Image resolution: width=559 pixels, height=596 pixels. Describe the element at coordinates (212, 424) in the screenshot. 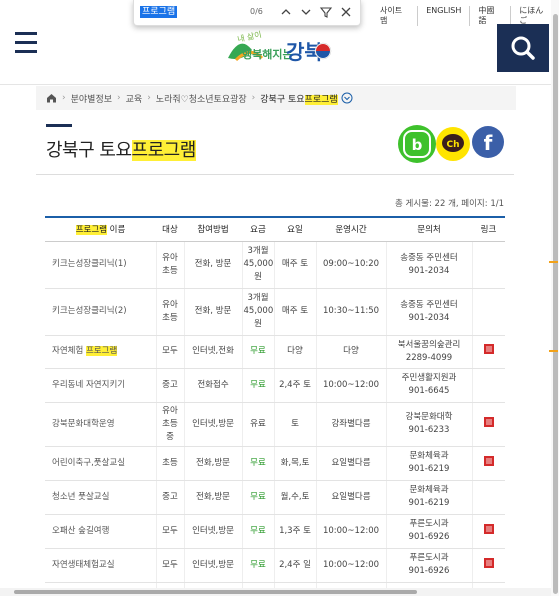

I see `cell-method: 인터넷,방문` at that location.